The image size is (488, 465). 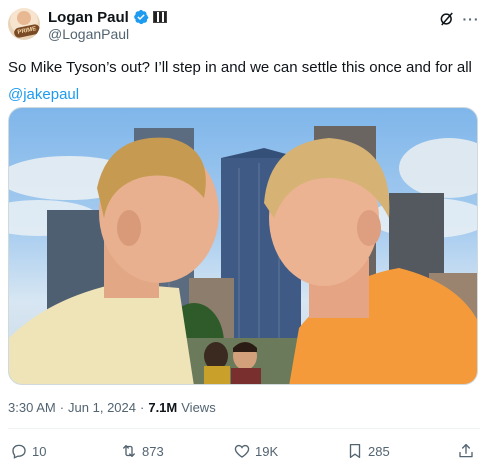 What do you see at coordinates (159, 17) in the screenshot?
I see `flag-icon` at bounding box center [159, 17].